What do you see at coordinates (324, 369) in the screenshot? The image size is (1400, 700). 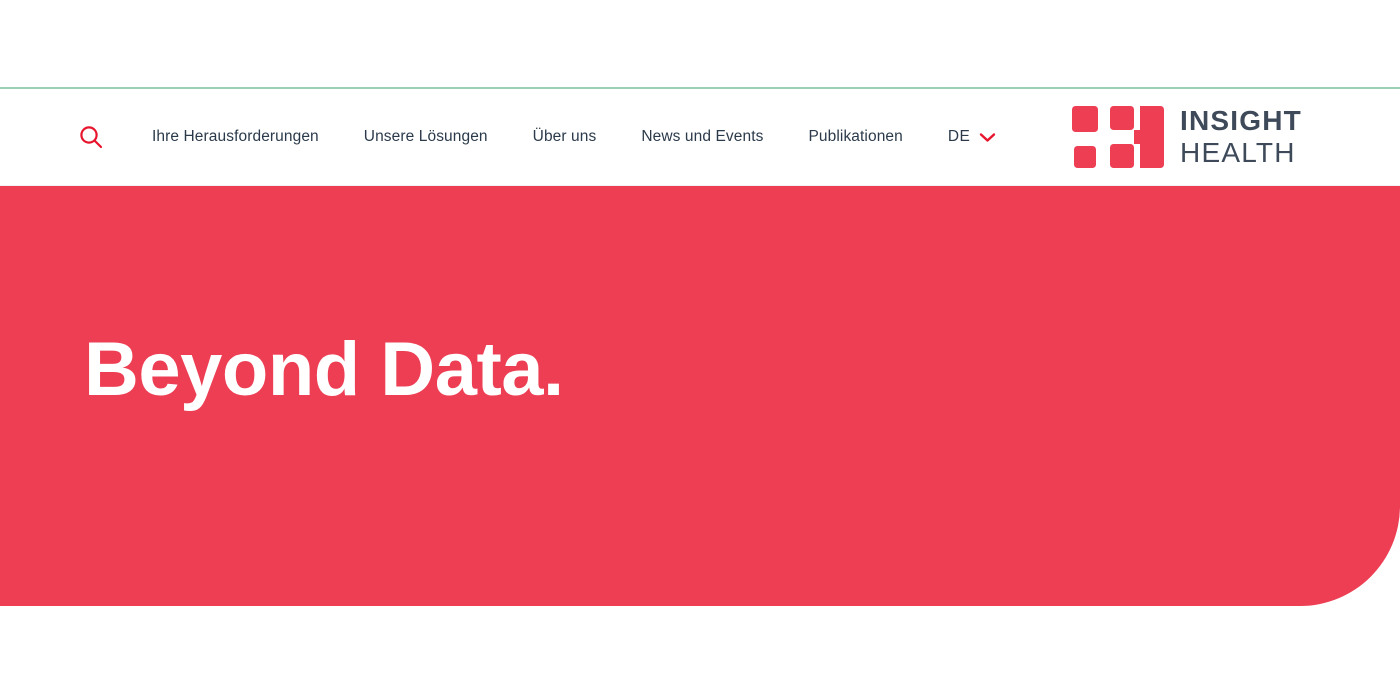 I see `hero-headline: Beyond Data.` at bounding box center [324, 369].